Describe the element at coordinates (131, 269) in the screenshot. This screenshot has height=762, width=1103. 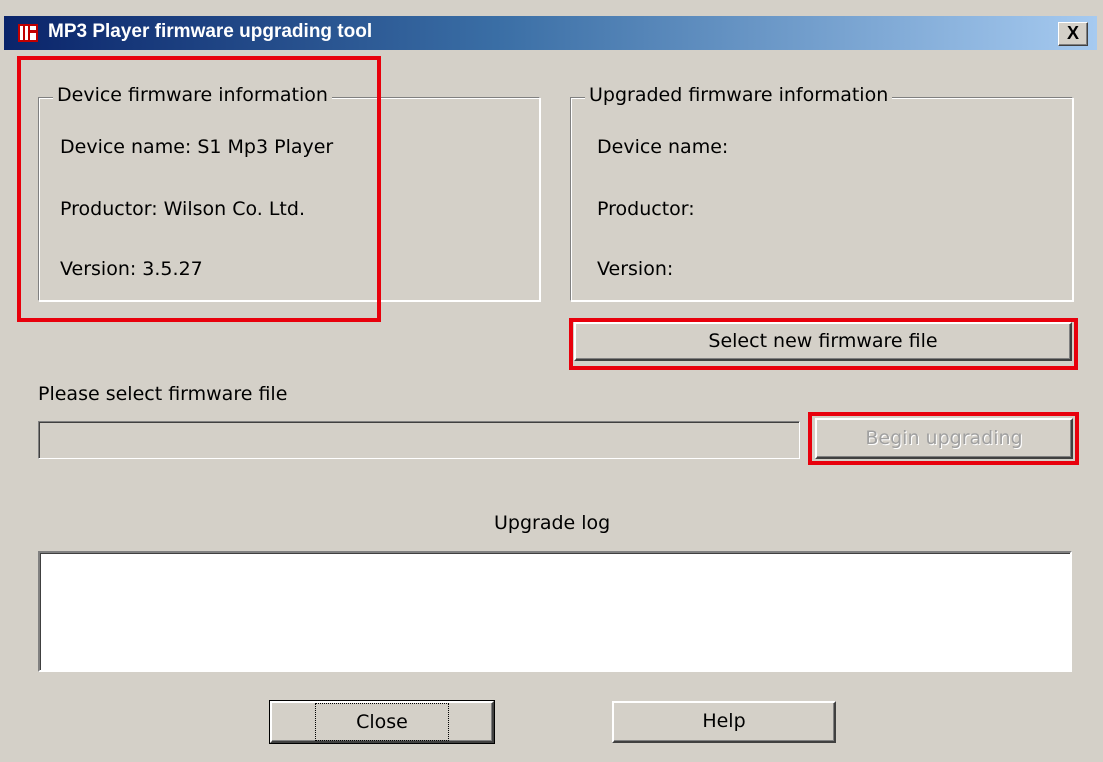
I see `version-value: Version: 3.5.27` at that location.